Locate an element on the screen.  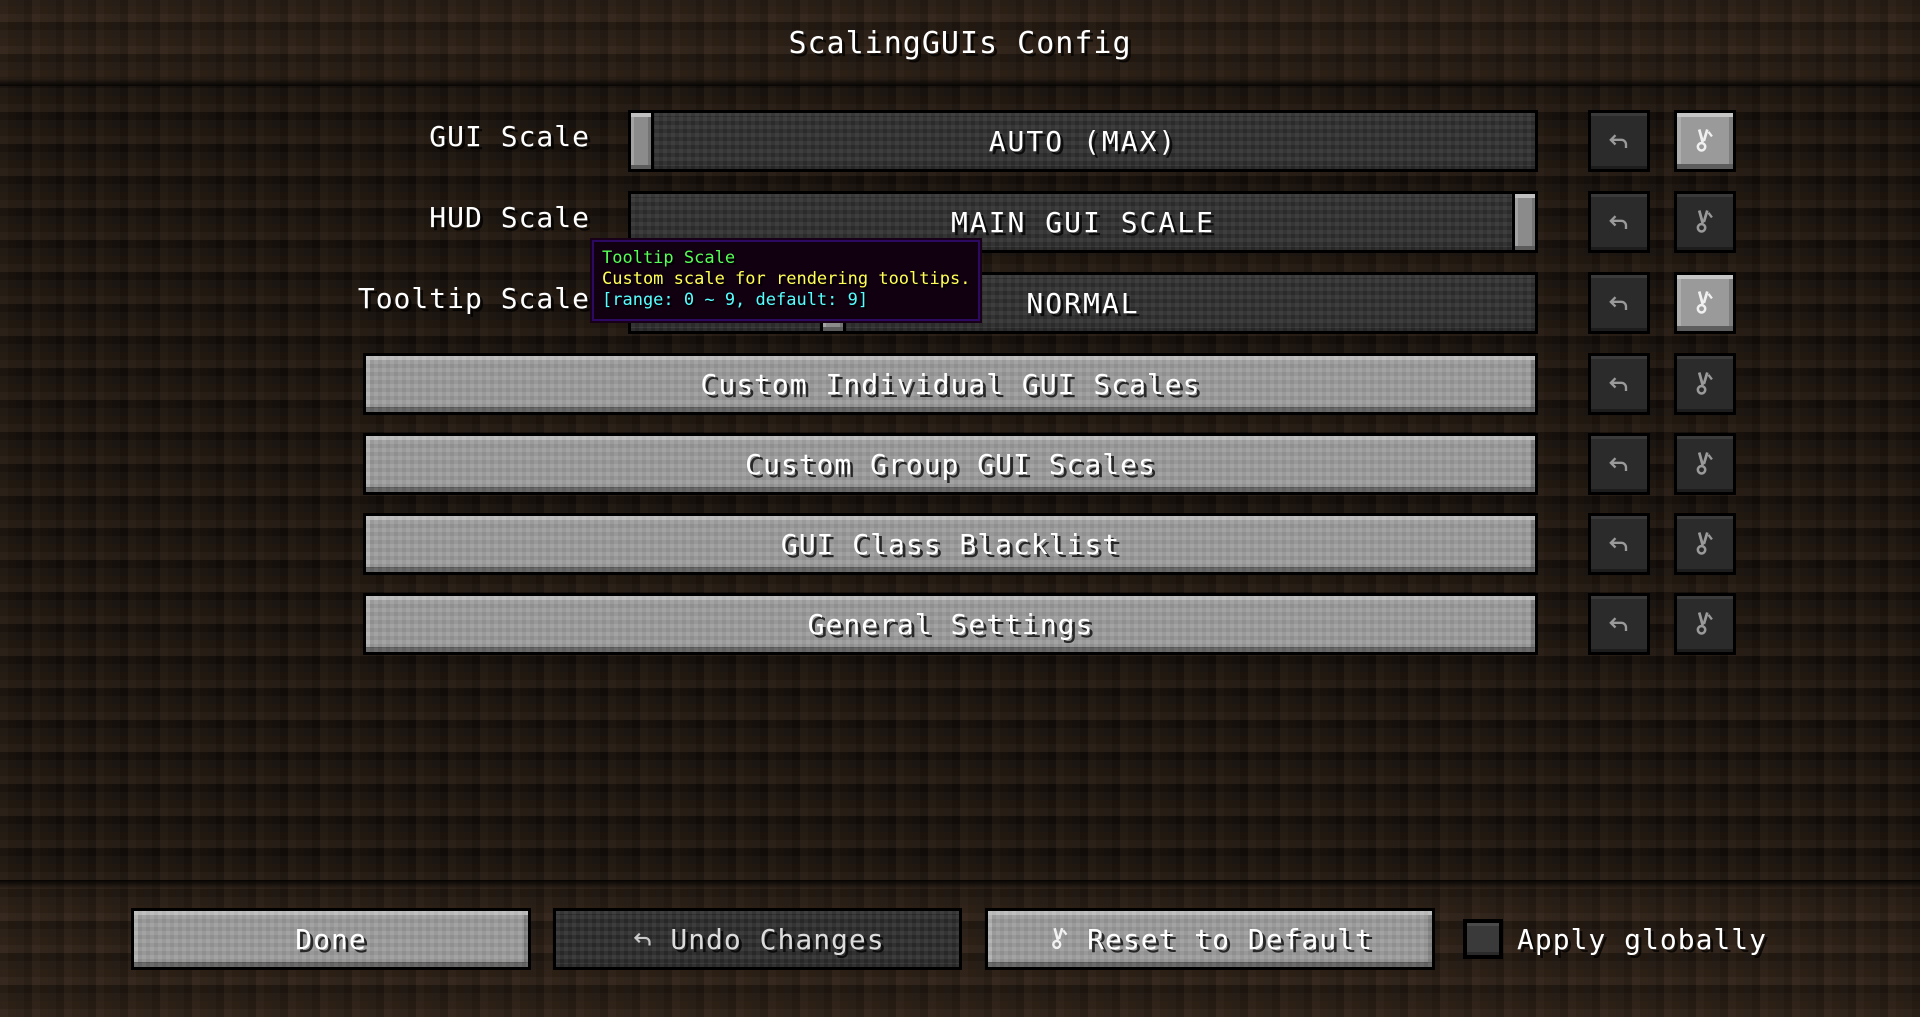
slider-gui-scale: AUTO (MAX) is located at coordinates (1083, 141).